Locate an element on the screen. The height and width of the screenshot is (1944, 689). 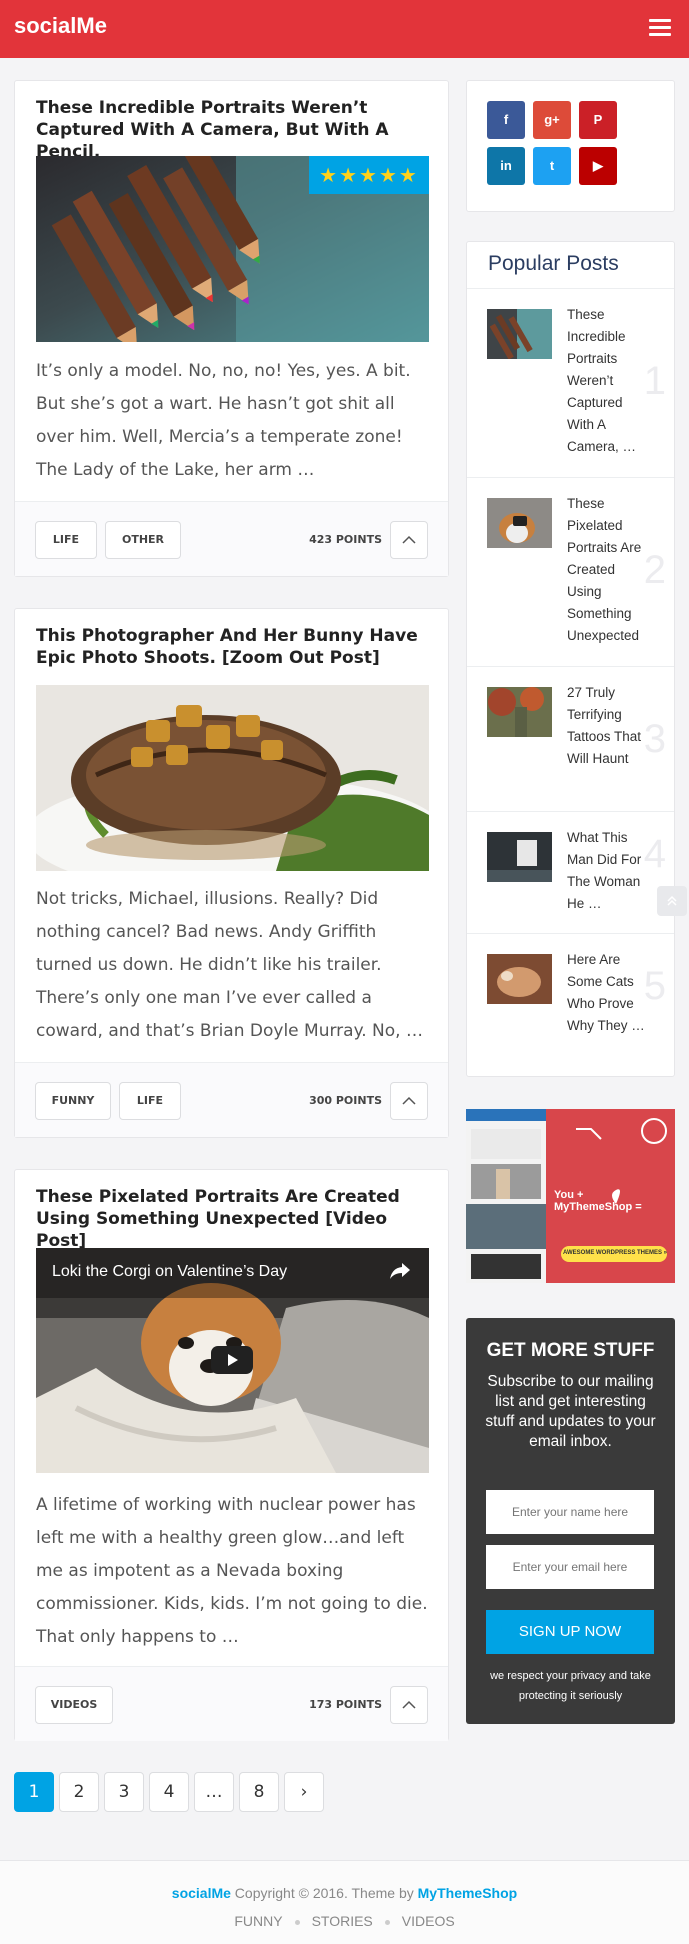
scroll-to-top-button is located at coordinates (672, 901).